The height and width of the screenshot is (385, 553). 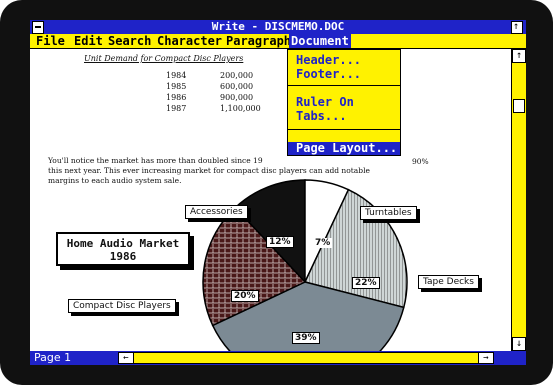 I want to click on vertical-scrollbar: ↑ ↓, so click(x=518, y=200).